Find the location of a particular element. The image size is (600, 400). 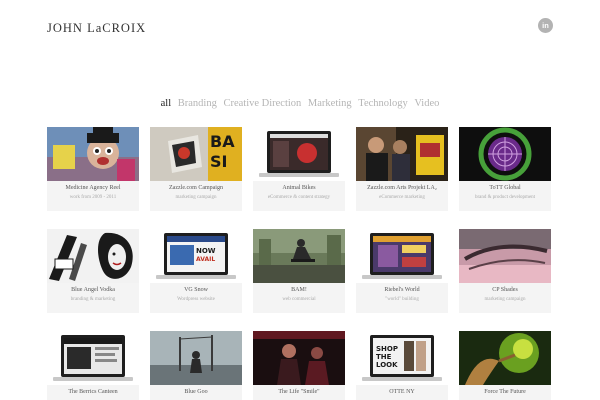

linkedin-icon: in is located at coordinates (545, 25).